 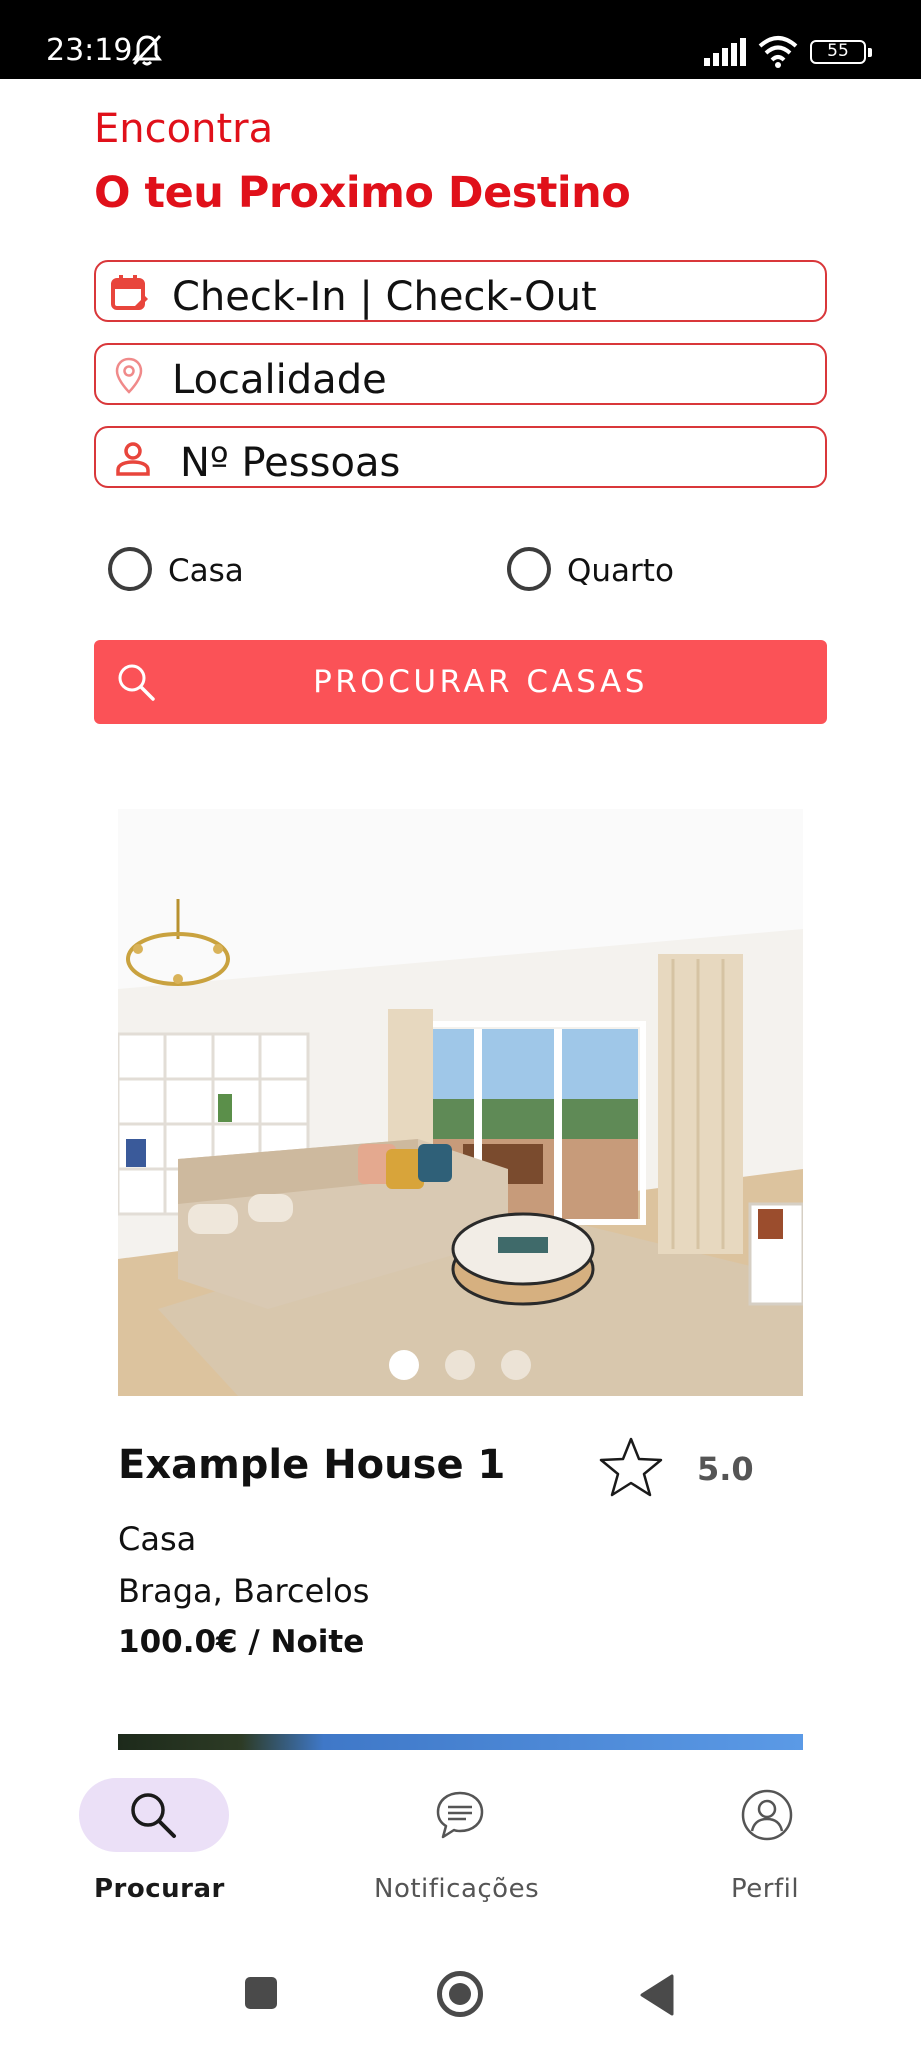 What do you see at coordinates (460, 457) in the screenshot?
I see `guests-field: Nº Pessoas` at bounding box center [460, 457].